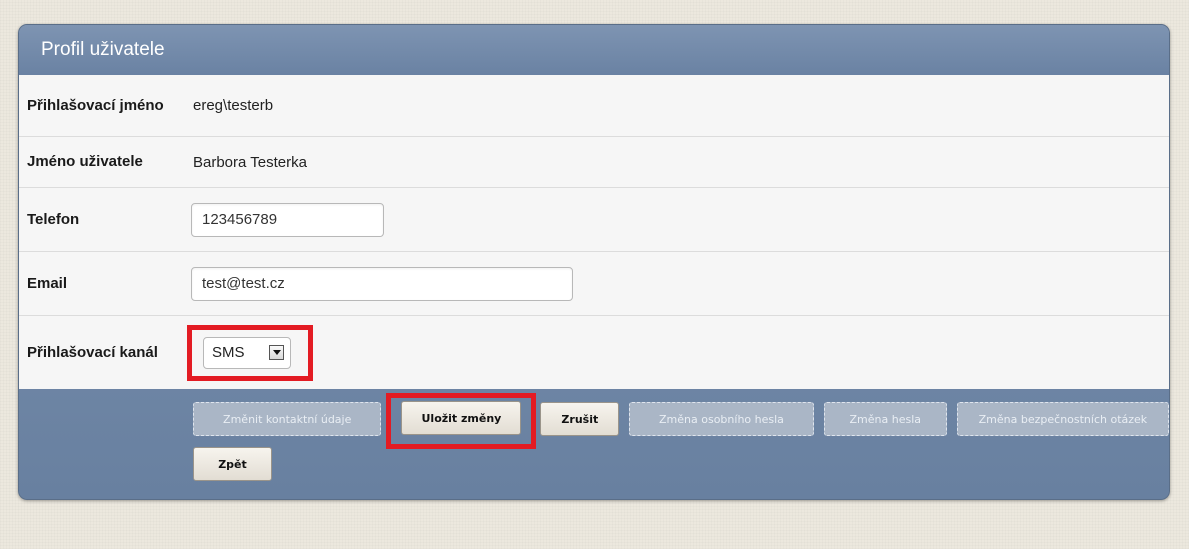 The height and width of the screenshot is (549, 1189). What do you see at coordinates (382, 283) in the screenshot?
I see `email-input` at bounding box center [382, 283].